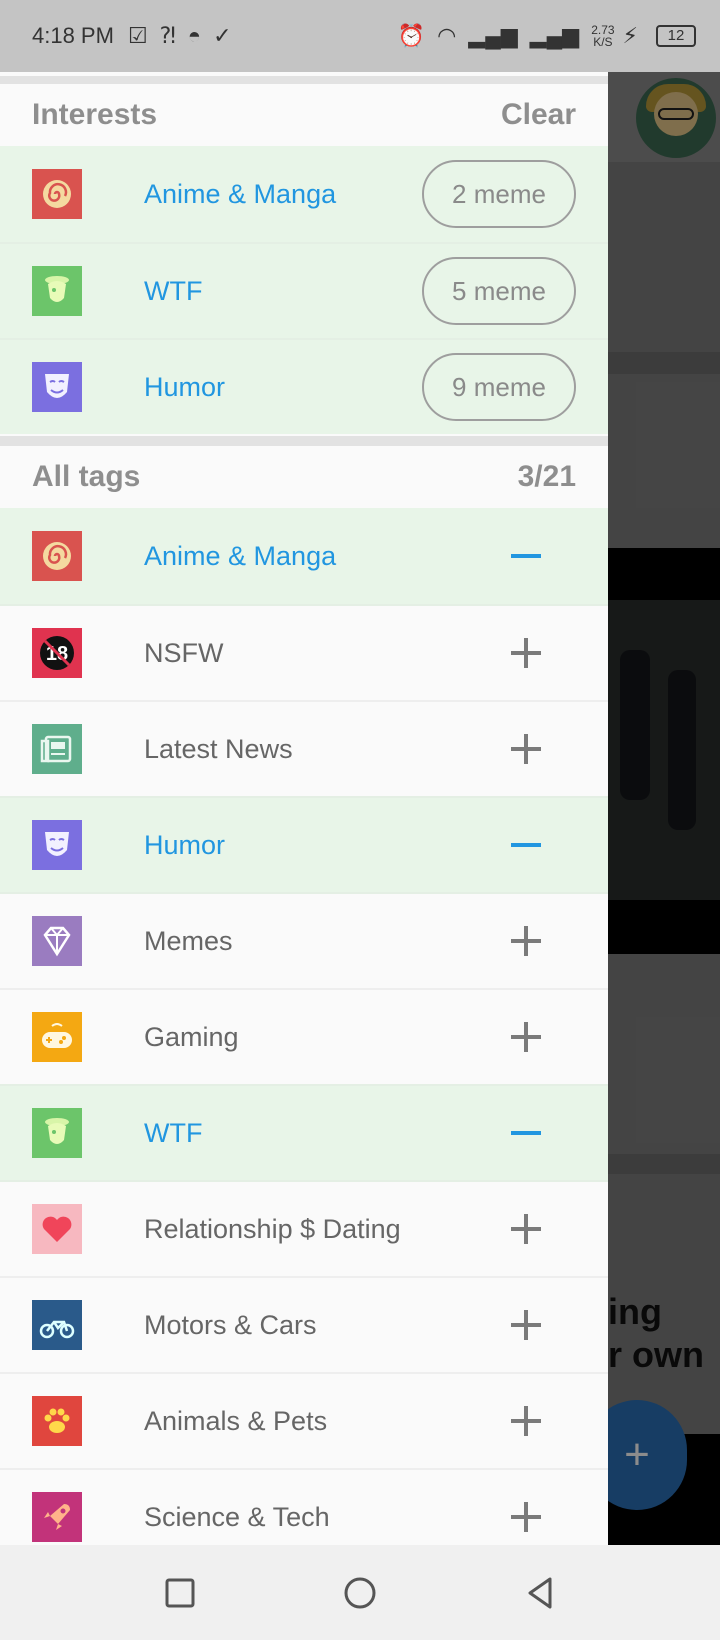 This screenshot has width=720, height=1640. What do you see at coordinates (603, 36) in the screenshot?
I see `network-speed: 2.73 K/S` at bounding box center [603, 36].